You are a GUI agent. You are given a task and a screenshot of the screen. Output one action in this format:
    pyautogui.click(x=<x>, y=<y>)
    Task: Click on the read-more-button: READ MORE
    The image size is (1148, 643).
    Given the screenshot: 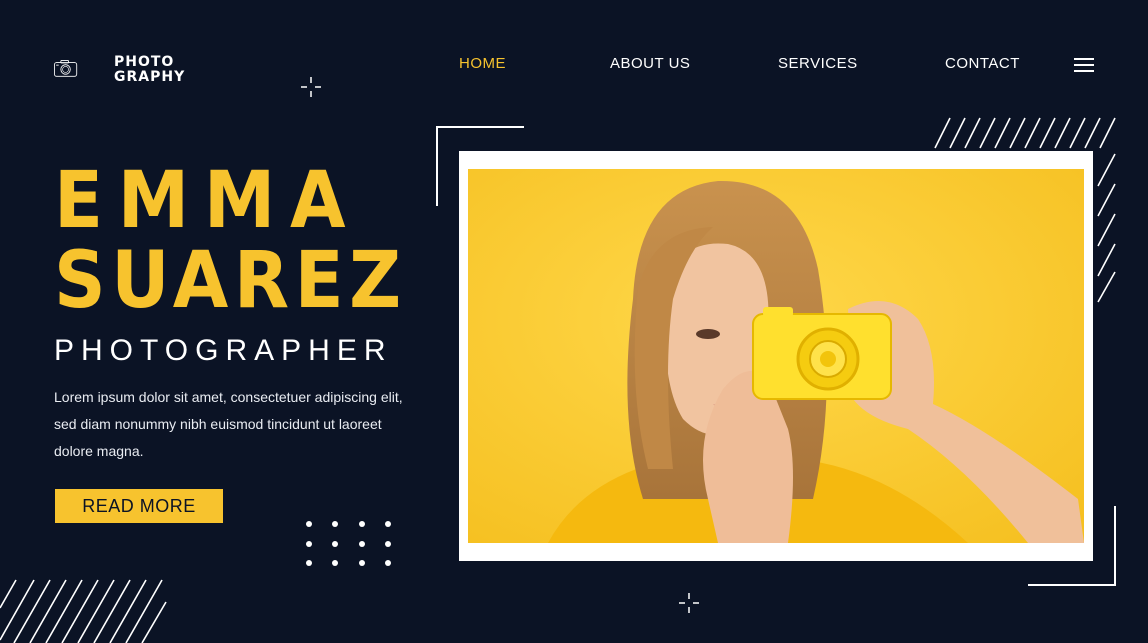 What is the action you would take?
    pyautogui.click(x=139, y=506)
    